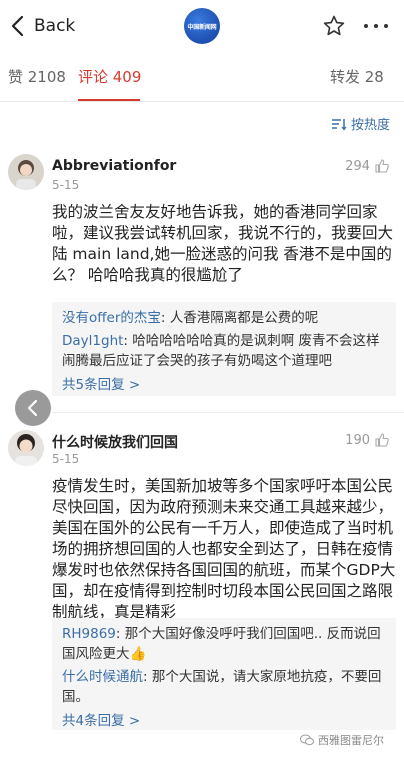  What do you see at coordinates (370, 125) in the screenshot?
I see `sort-label: 按热度` at bounding box center [370, 125].